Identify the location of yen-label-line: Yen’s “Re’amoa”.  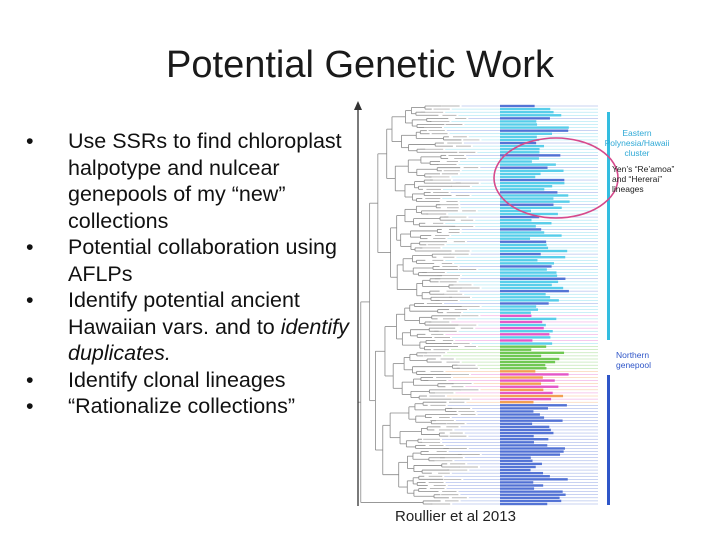
(643, 169).